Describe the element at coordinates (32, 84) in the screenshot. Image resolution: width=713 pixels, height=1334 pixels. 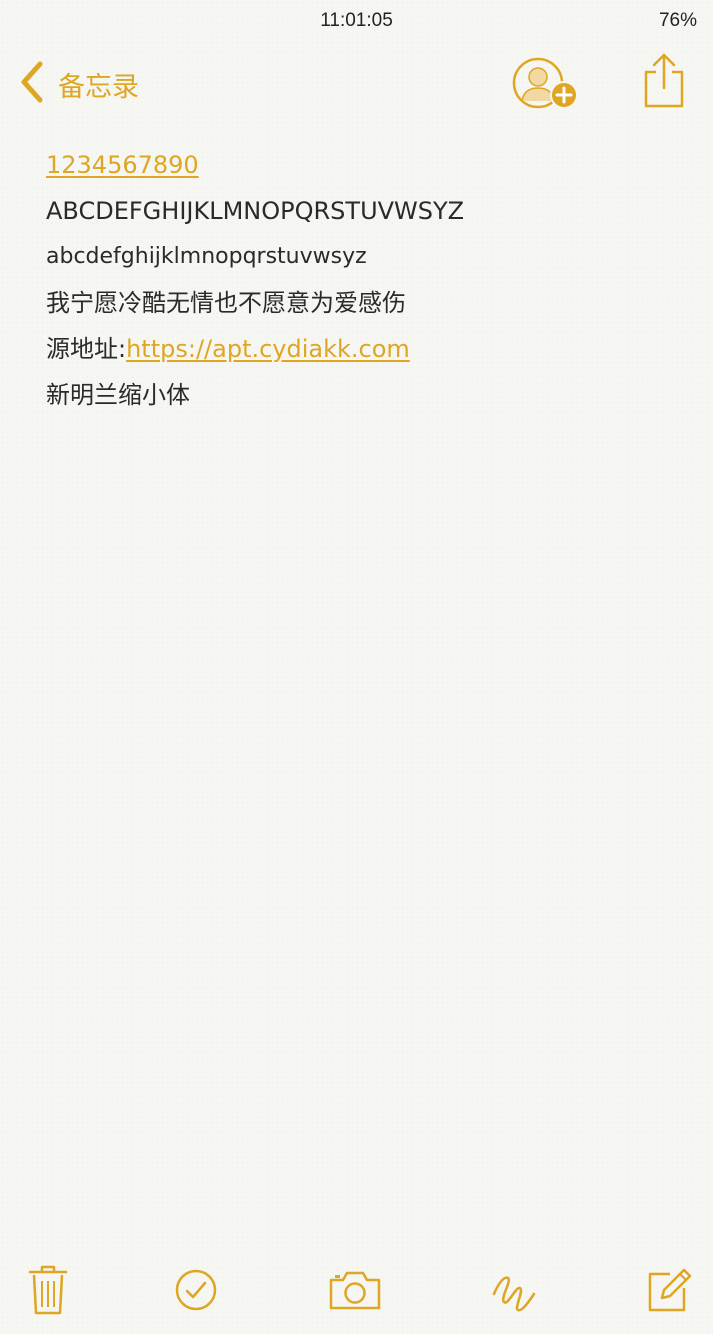
I see `chevron-left-icon` at that location.